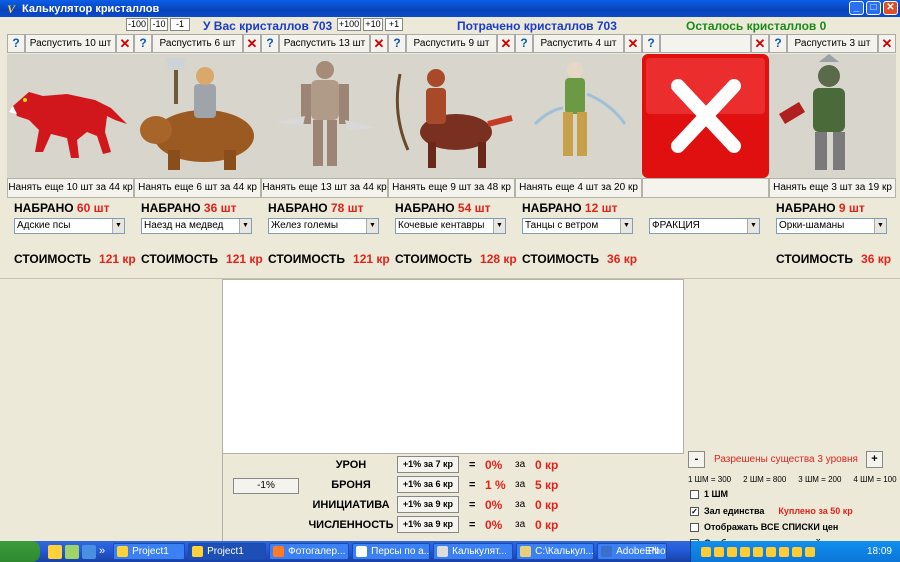 The height and width of the screenshot is (562, 900). Describe the element at coordinates (197, 43) in the screenshot. I see `dismiss-button: Распустить 6 шт` at that location.